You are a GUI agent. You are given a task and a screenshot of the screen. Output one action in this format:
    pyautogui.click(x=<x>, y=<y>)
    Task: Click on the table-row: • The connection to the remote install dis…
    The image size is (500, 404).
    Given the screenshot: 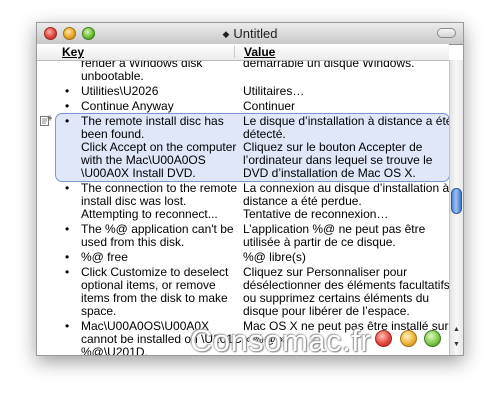 What is the action you would take?
    pyautogui.click(x=244, y=201)
    